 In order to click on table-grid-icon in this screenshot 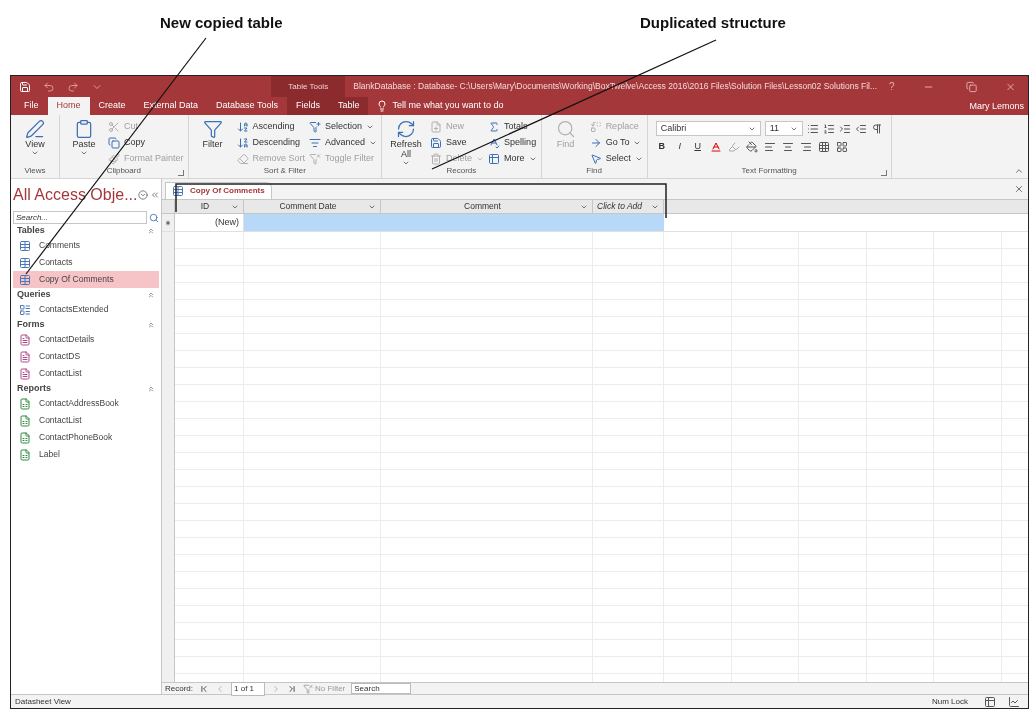, I will do `click(841, 146)`.